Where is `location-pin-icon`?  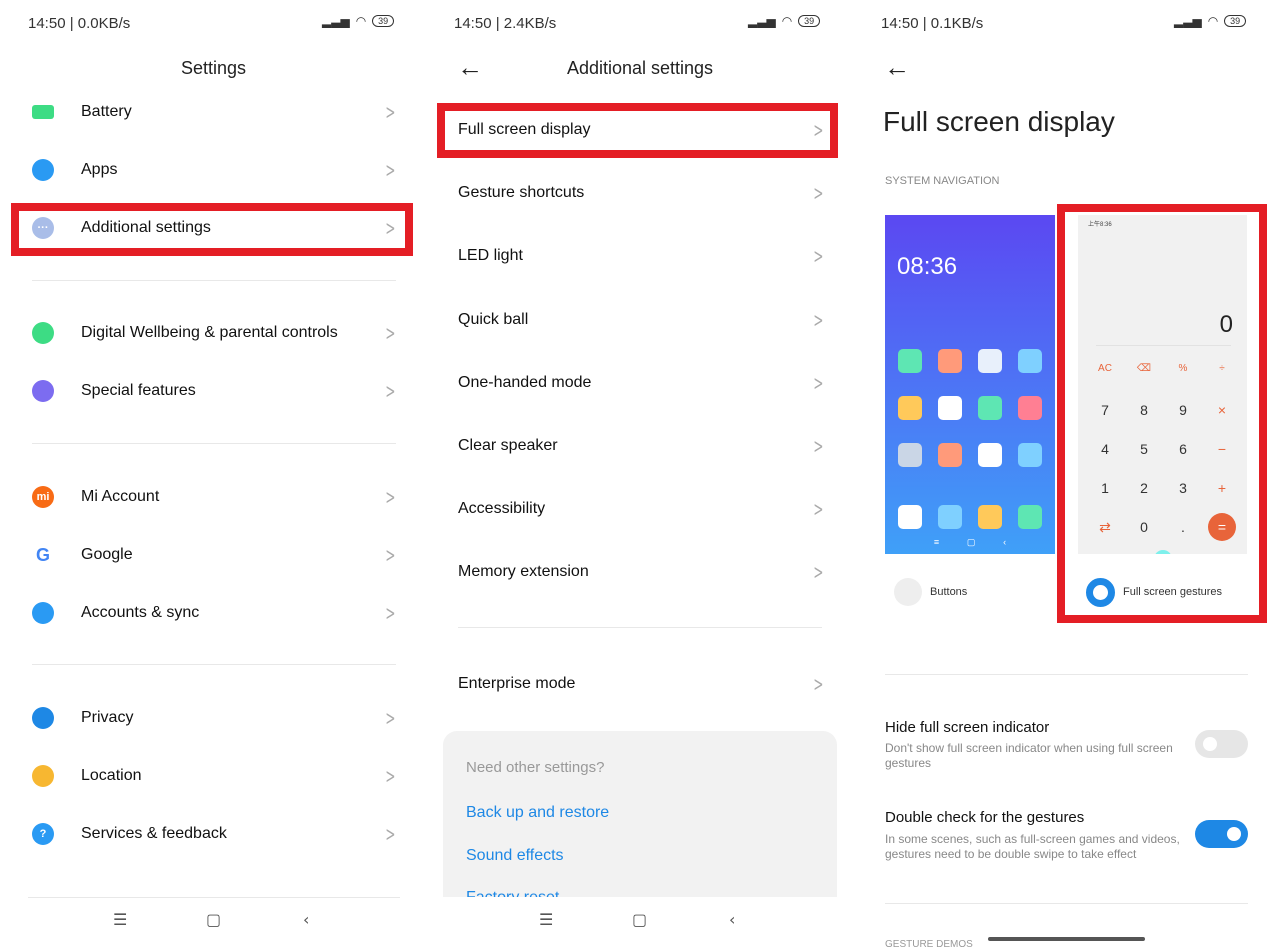 location-pin-icon is located at coordinates (43, 776).